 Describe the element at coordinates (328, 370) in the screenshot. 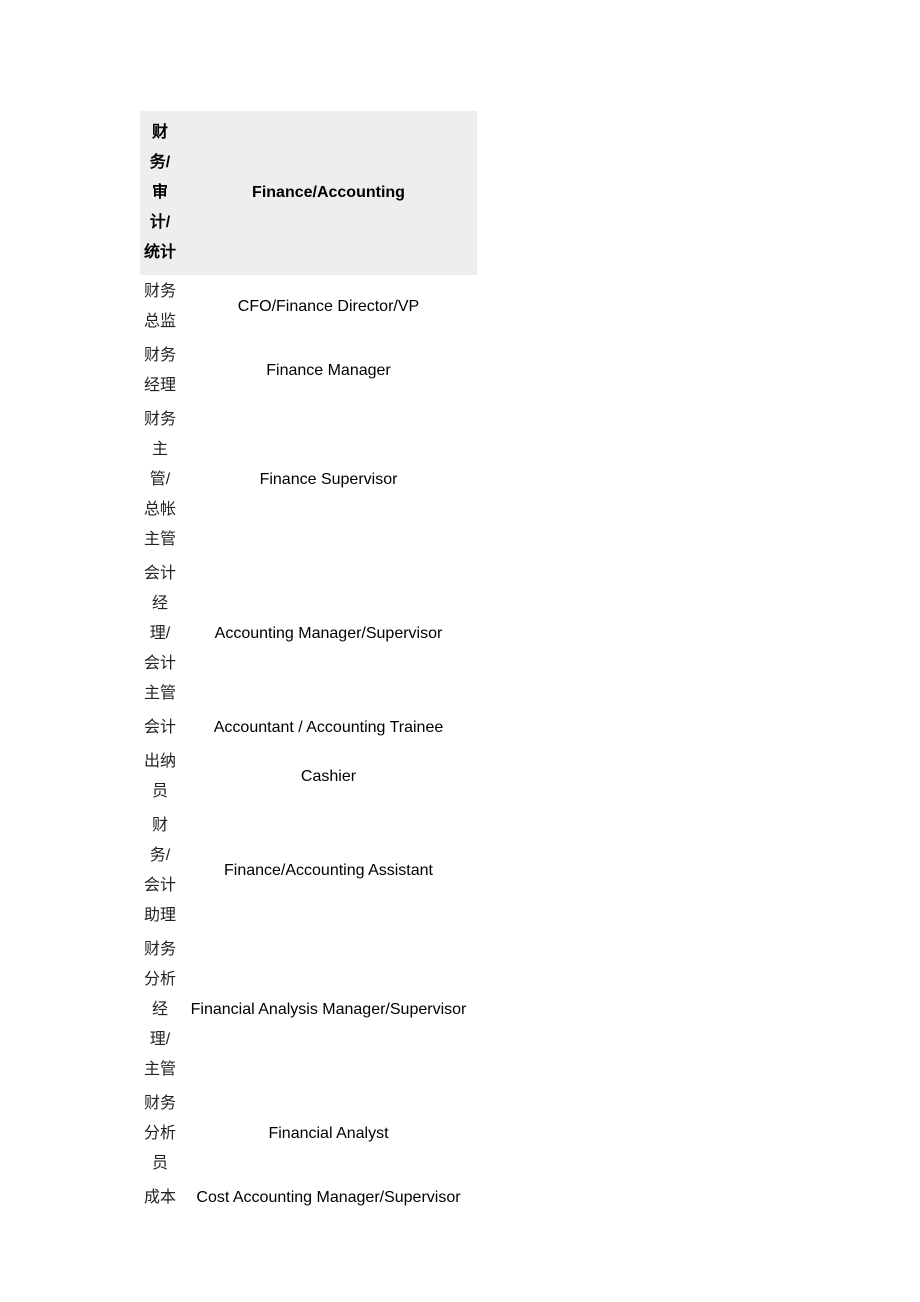

I see `row-en-cell: Finance Manager` at that location.